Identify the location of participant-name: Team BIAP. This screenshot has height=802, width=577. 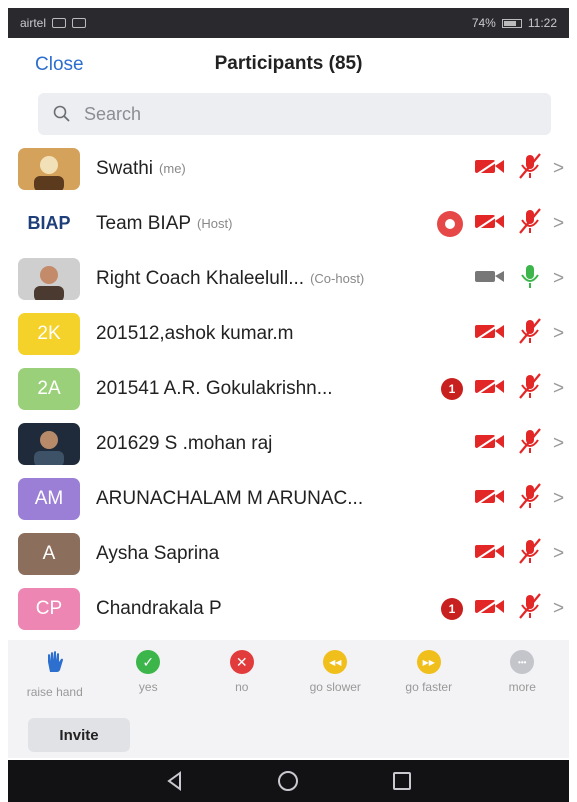
(144, 223).